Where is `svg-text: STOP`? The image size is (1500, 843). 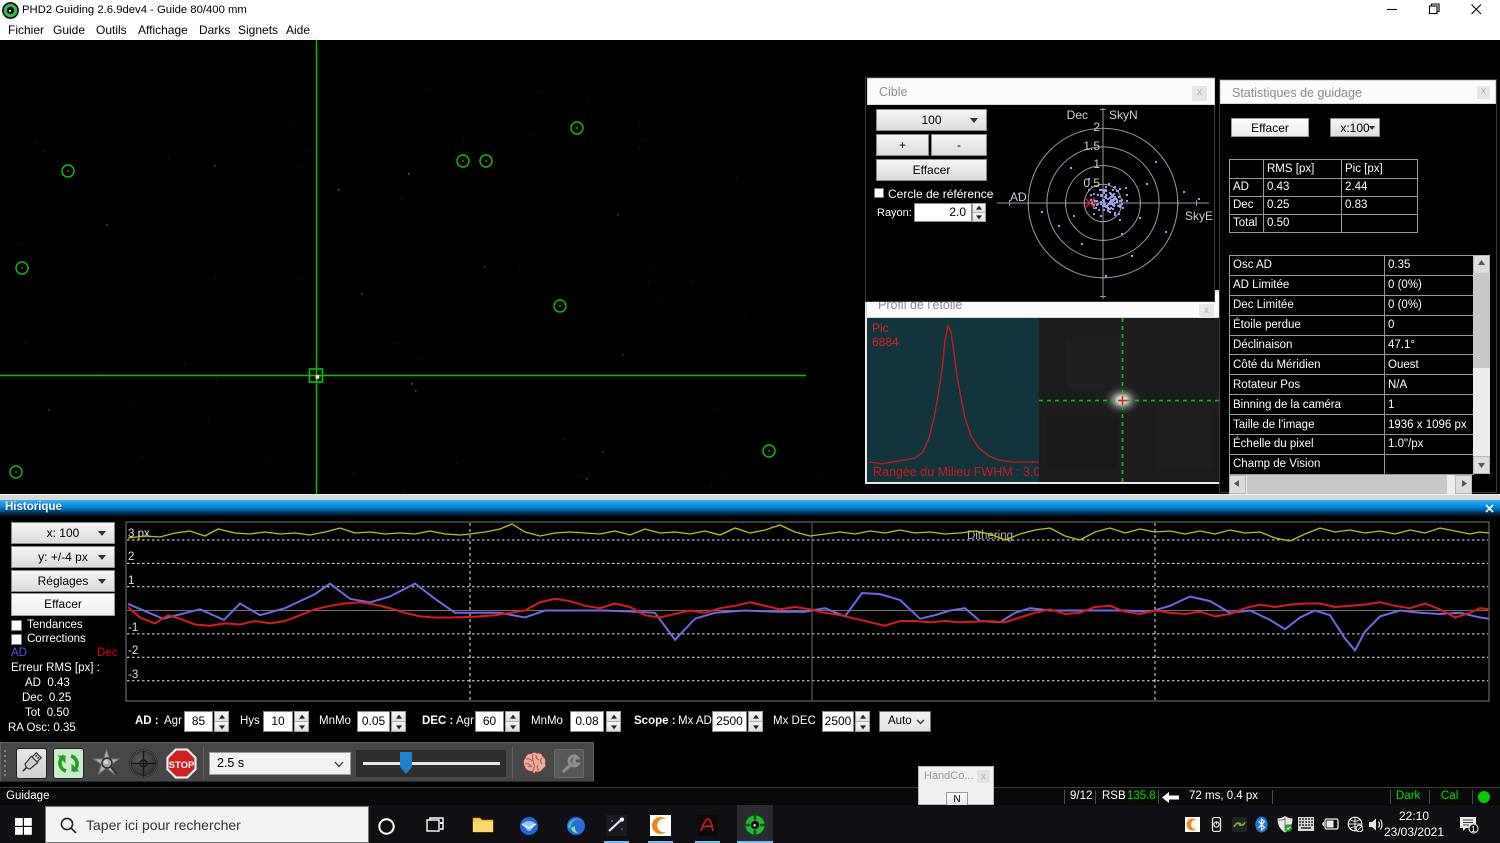 svg-text: STOP is located at coordinates (182, 765).